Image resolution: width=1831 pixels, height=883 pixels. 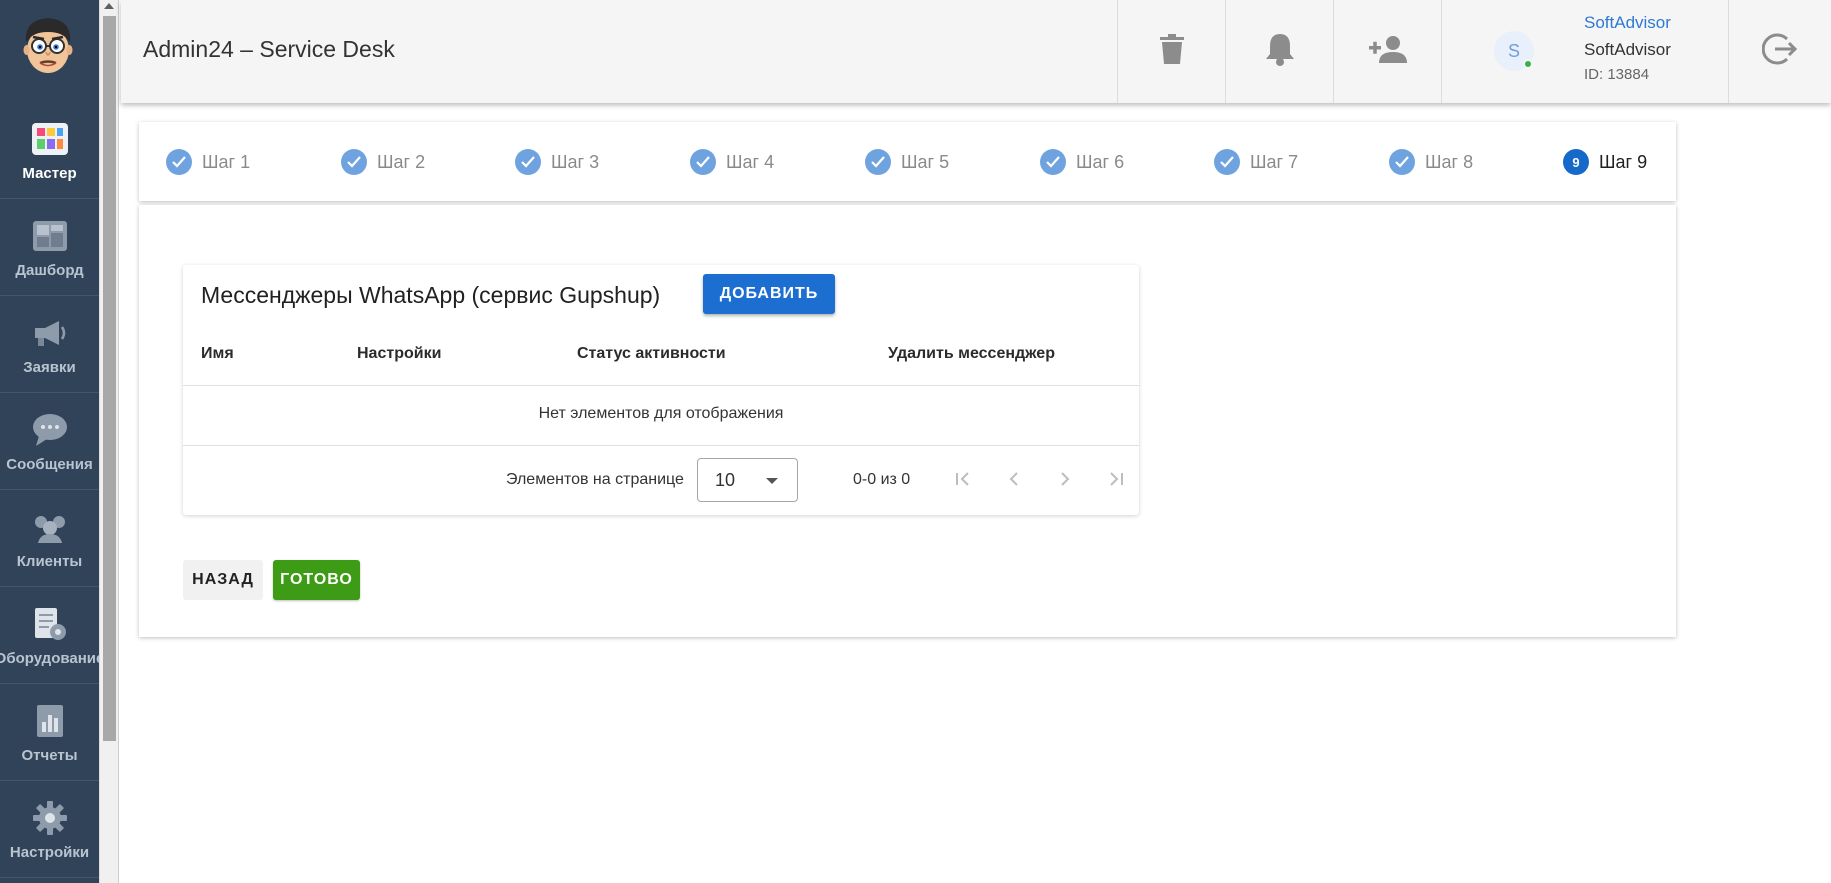 I want to click on step-7: Шаг 7, so click(x=1256, y=162).